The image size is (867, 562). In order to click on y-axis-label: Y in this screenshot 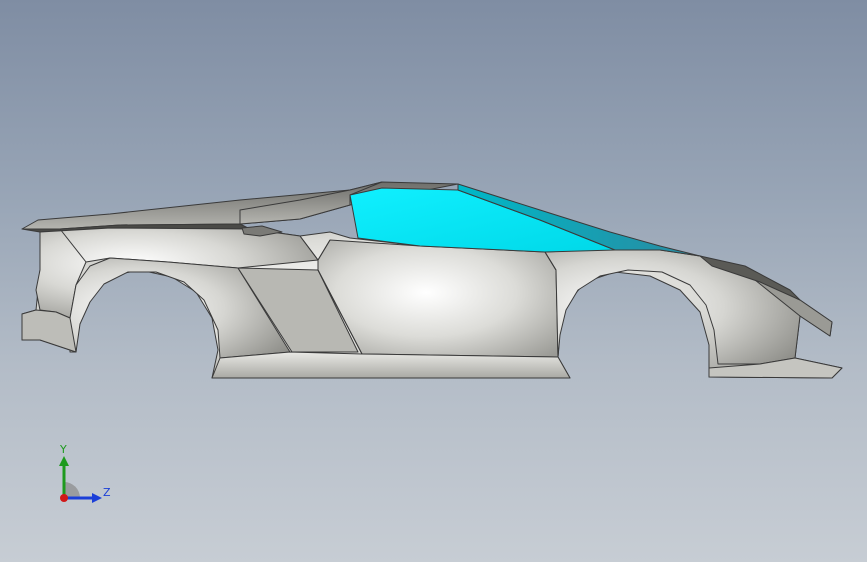, I will do `click(63, 449)`.